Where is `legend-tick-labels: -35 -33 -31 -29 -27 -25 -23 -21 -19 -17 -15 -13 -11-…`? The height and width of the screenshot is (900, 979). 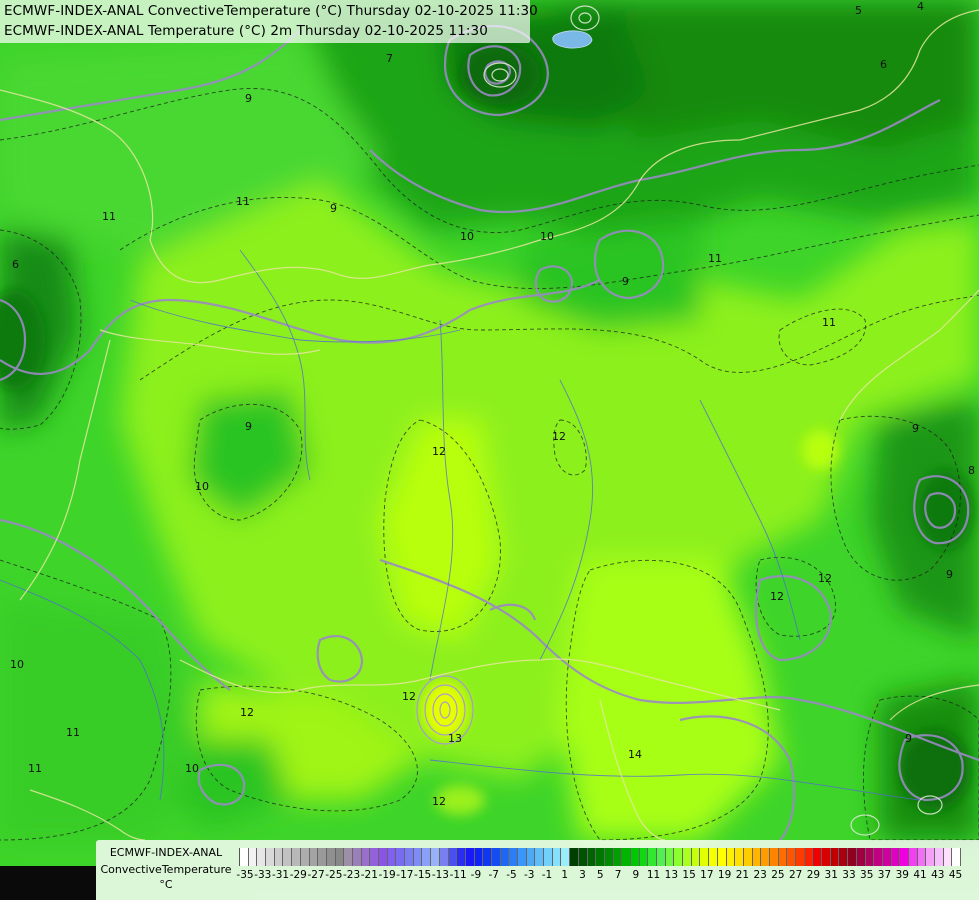 legend-tick-labels: -35 -33 -31 -29 -27 -25 -23 -21 -19 -17 -15 -13 -11-… is located at coordinates (607, 876).